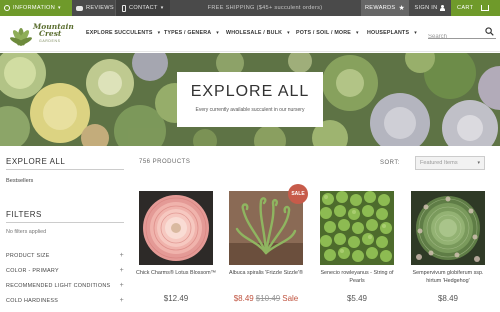 Image resolution: width=500 pixels, height=312 pixels. I want to click on filters-panel: FILTERS No filters applied, so click(65, 222).